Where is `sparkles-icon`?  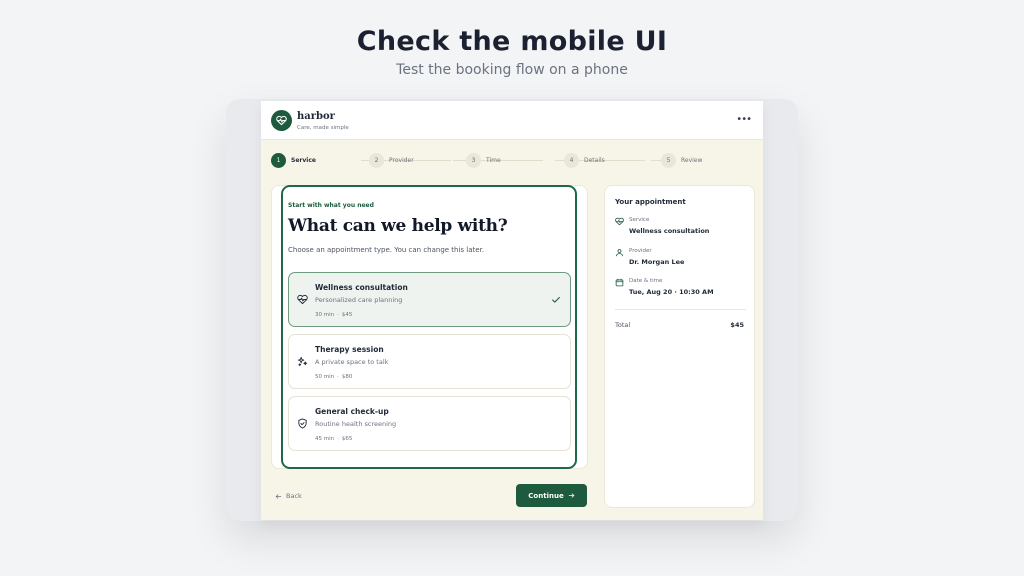
sparkles-icon is located at coordinates (302, 361).